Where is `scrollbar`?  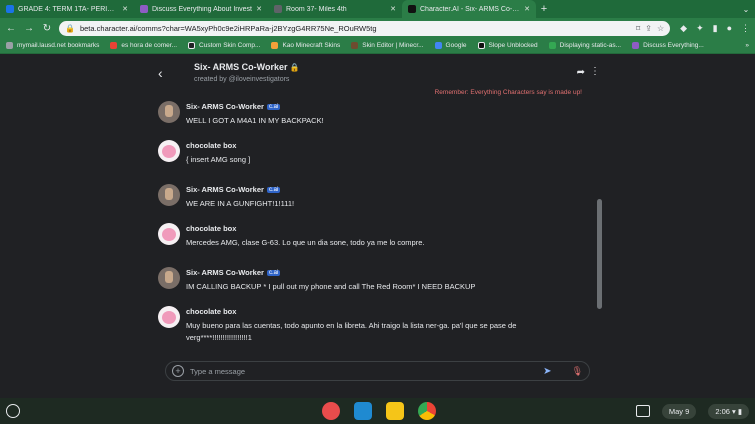 scrollbar is located at coordinates (600, 226).